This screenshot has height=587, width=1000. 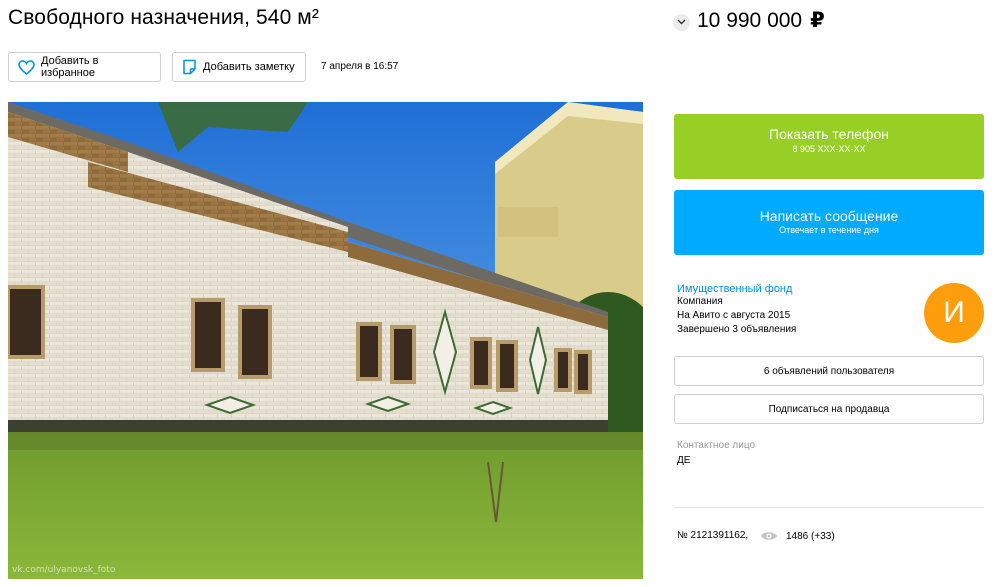 I want to click on seller-since: На Авито с августа 2015, so click(x=734, y=315).